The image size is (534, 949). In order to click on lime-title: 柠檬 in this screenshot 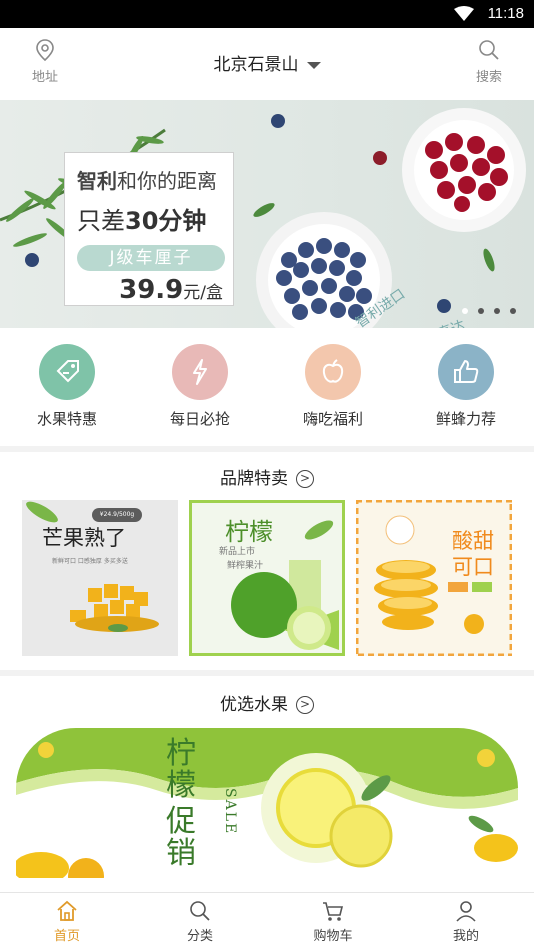, I will do `click(249, 532)`.